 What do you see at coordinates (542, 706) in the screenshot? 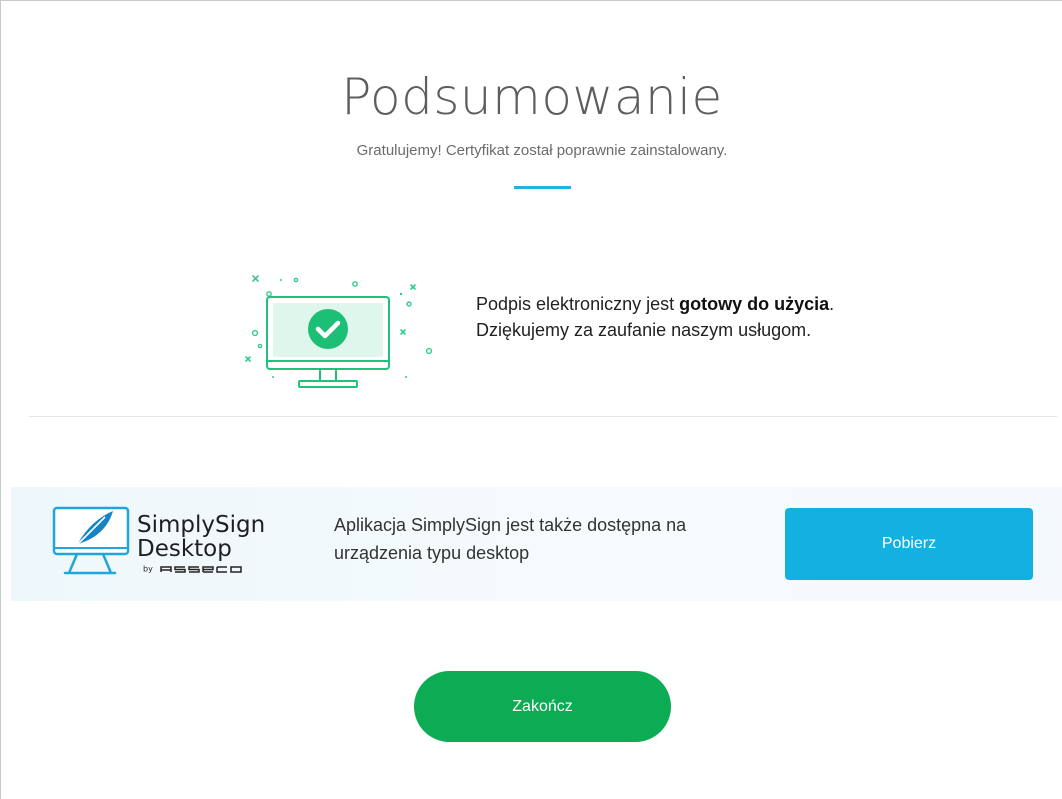
I see `finish-button: Zakończ` at bounding box center [542, 706].